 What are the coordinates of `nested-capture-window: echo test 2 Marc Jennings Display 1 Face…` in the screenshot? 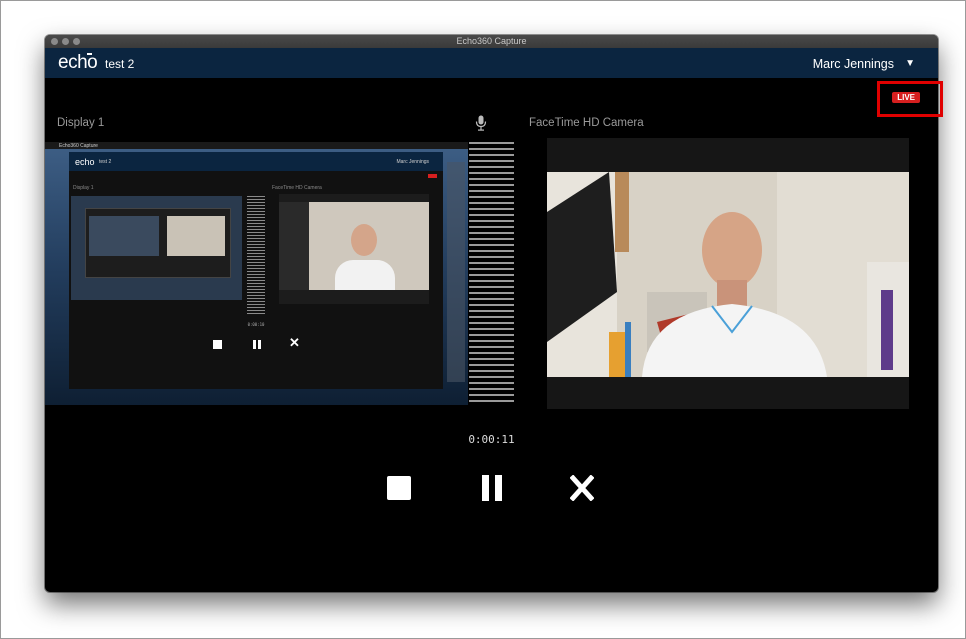 It's located at (256, 270).